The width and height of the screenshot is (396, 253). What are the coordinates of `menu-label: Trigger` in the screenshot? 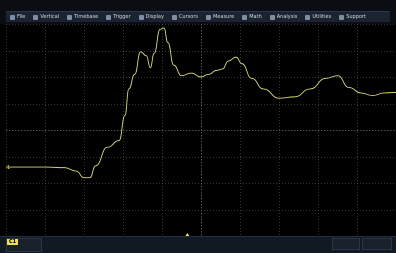 It's located at (122, 17).